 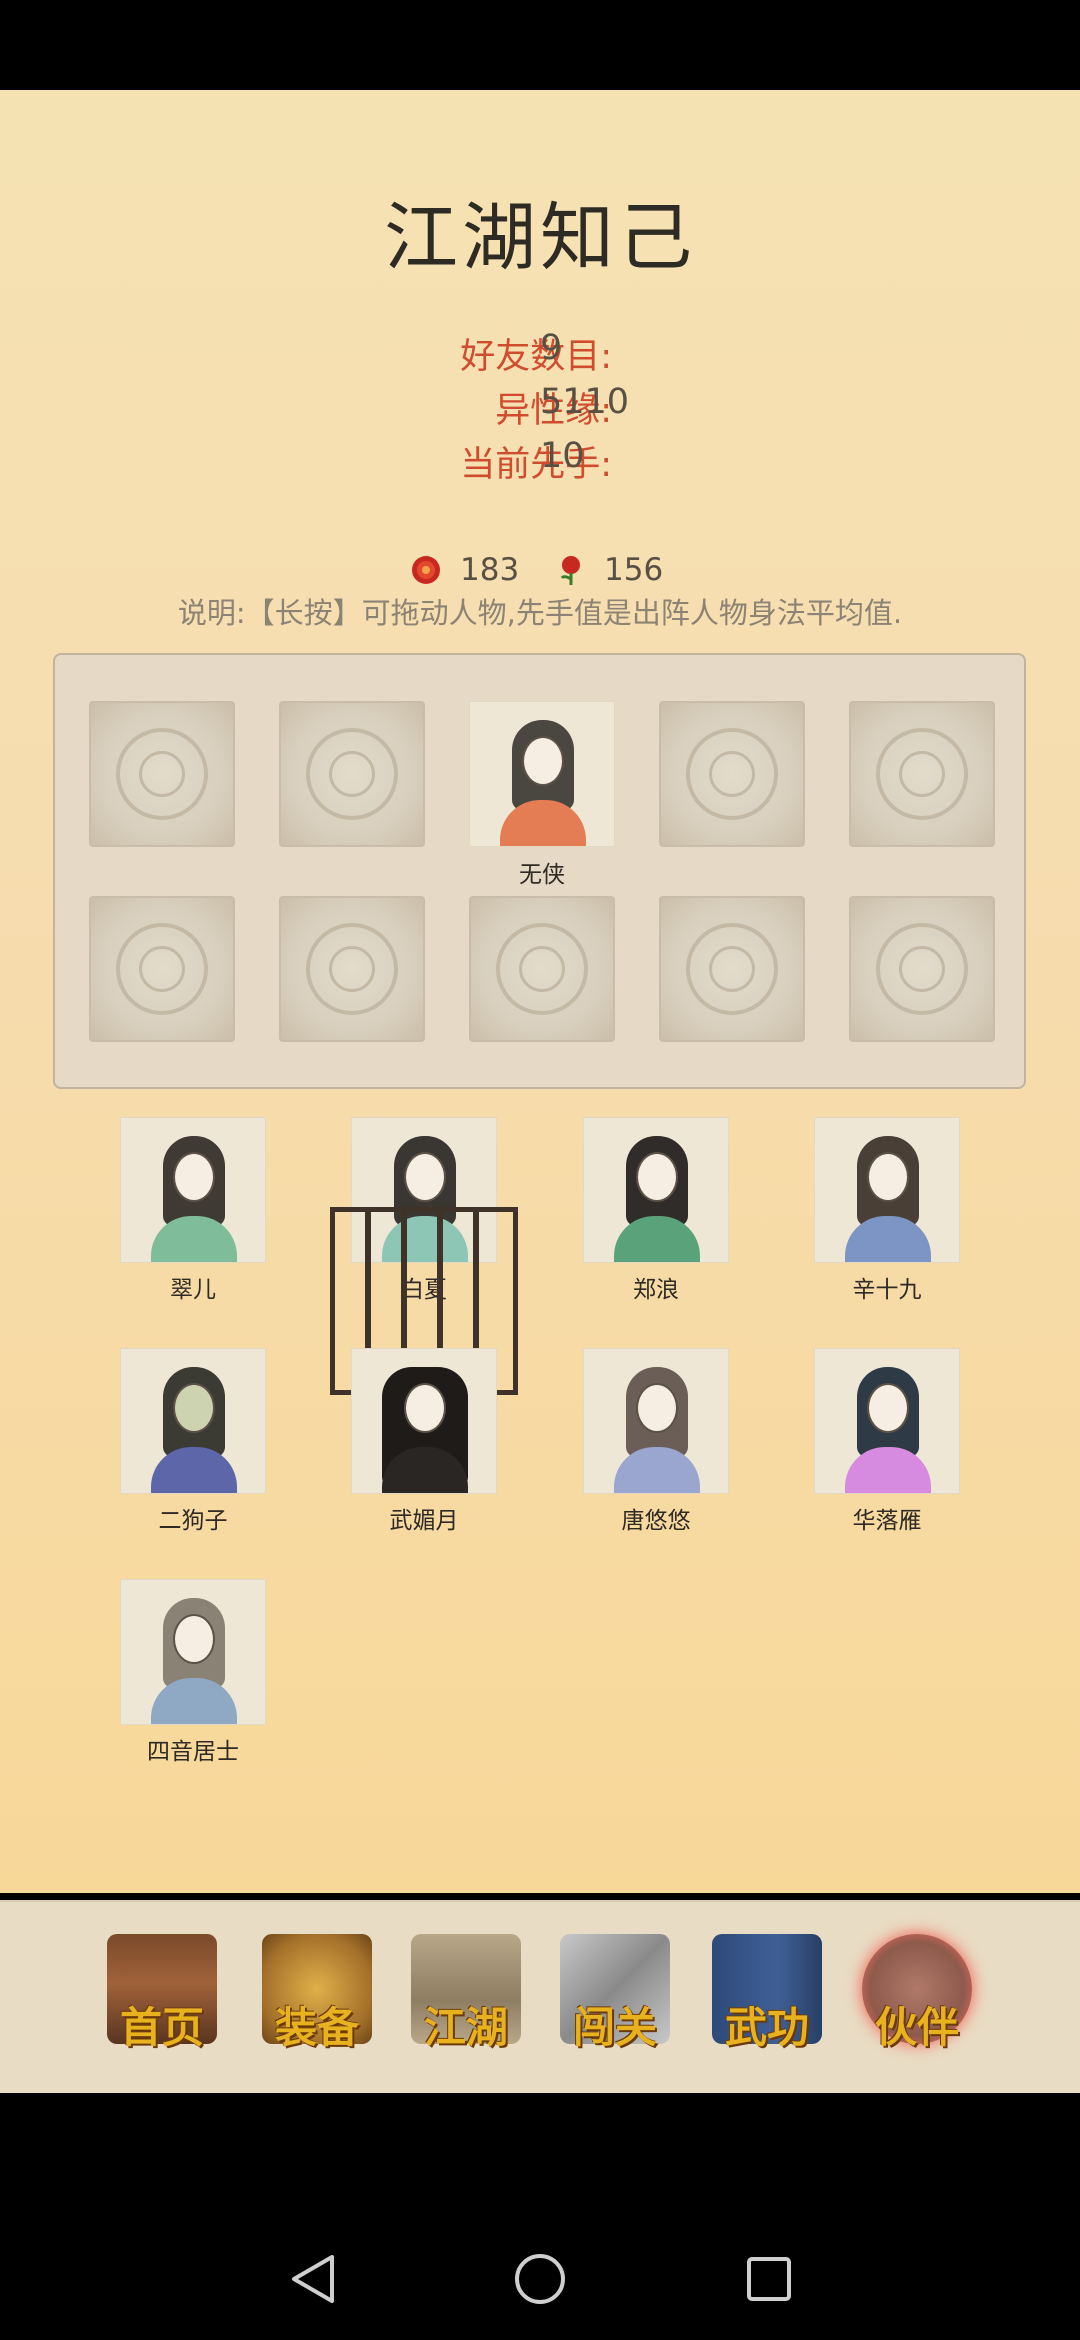 What do you see at coordinates (161, 2027) in the screenshot?
I see `nav-home-label: 首页` at bounding box center [161, 2027].